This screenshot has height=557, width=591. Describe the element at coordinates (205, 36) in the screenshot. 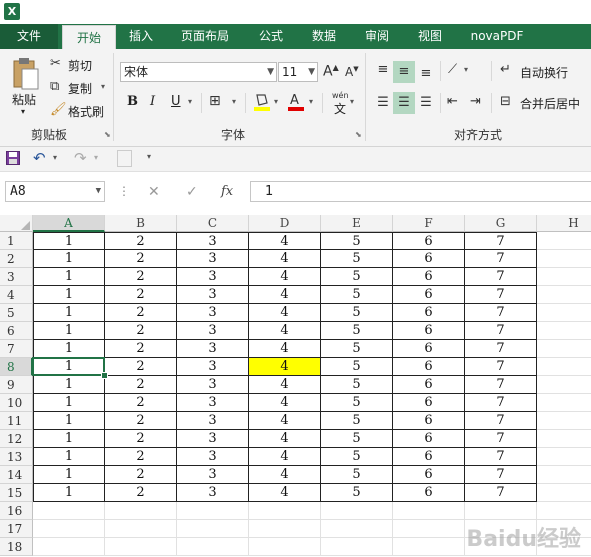

I see `tab-item: 页面布局` at that location.